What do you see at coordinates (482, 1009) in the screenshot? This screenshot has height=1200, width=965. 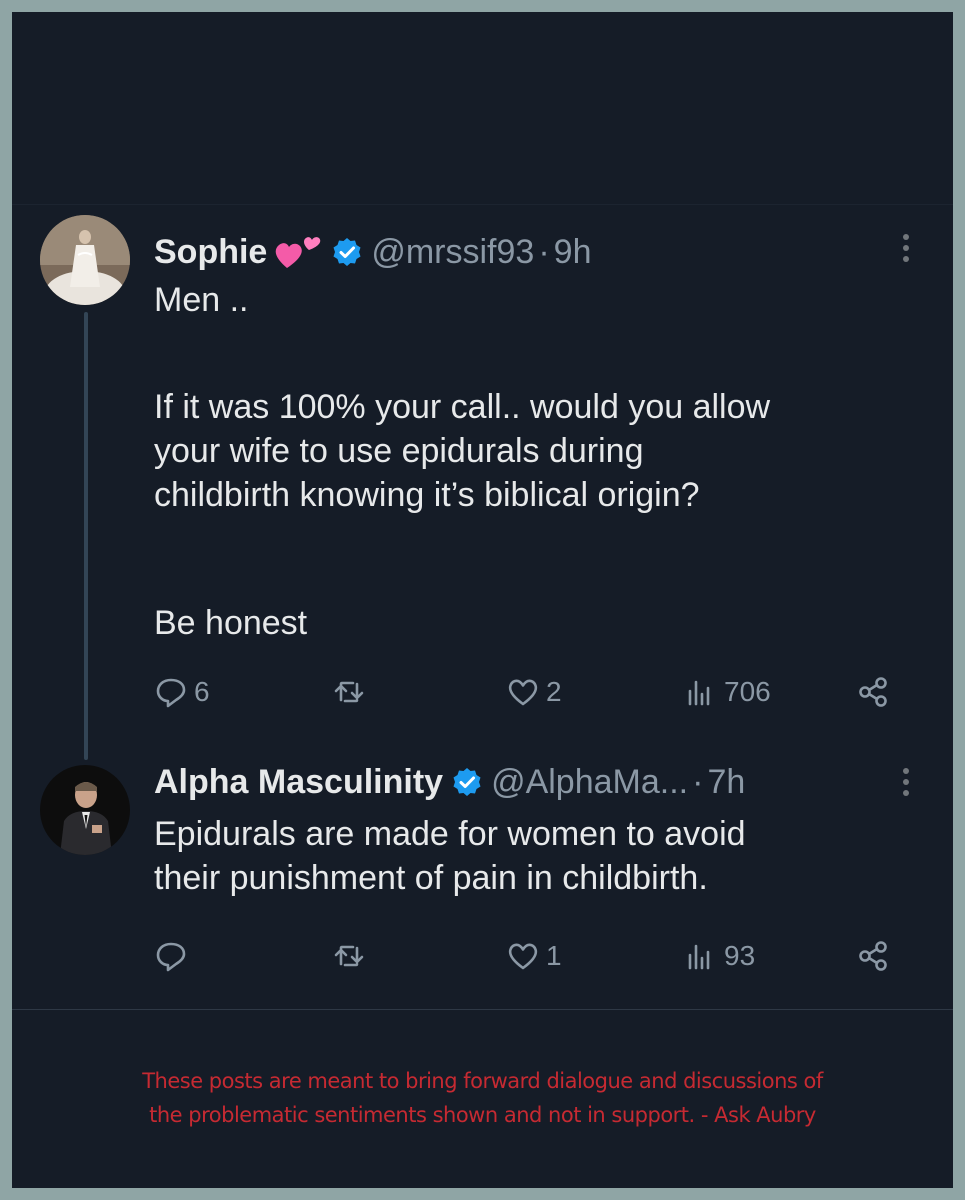 I see `bottom-divider` at bounding box center [482, 1009].